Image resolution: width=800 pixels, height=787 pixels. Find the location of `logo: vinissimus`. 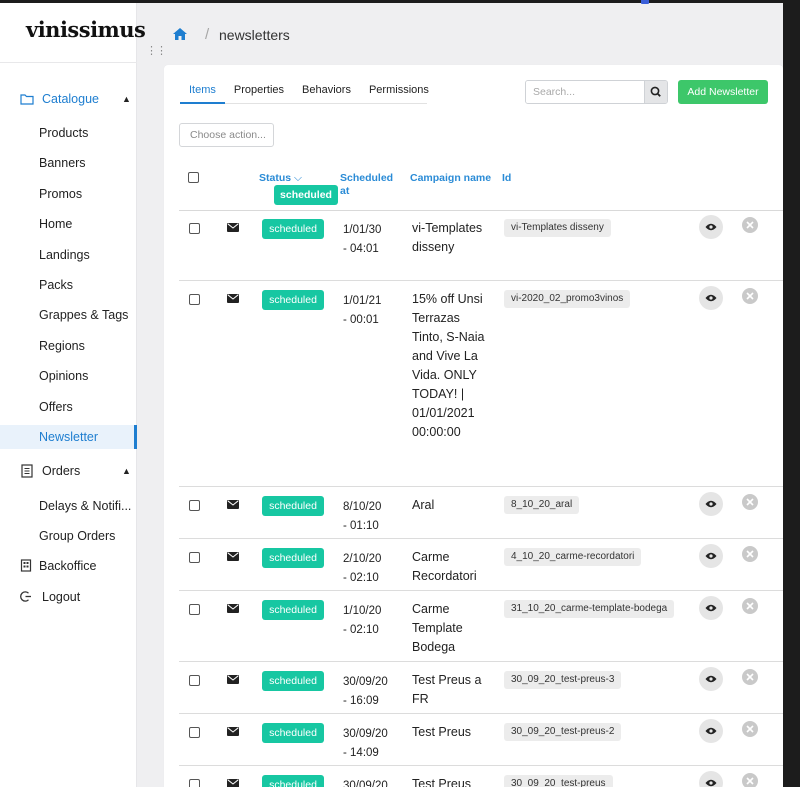

logo: vinissimus is located at coordinates (86, 29).